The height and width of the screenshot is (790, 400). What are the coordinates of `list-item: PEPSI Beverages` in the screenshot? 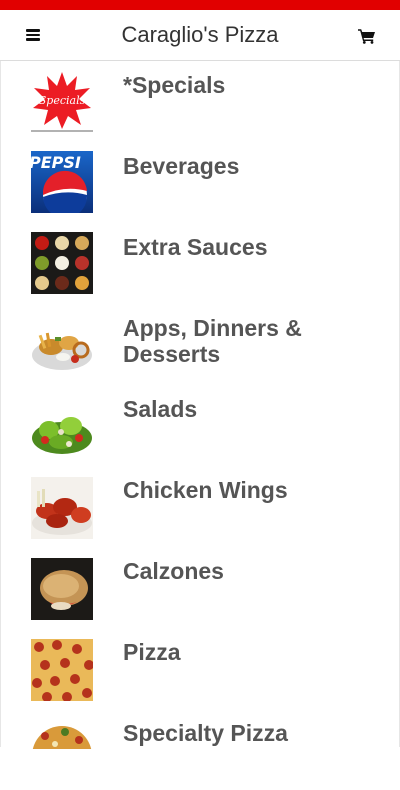 It's located at (200, 182).